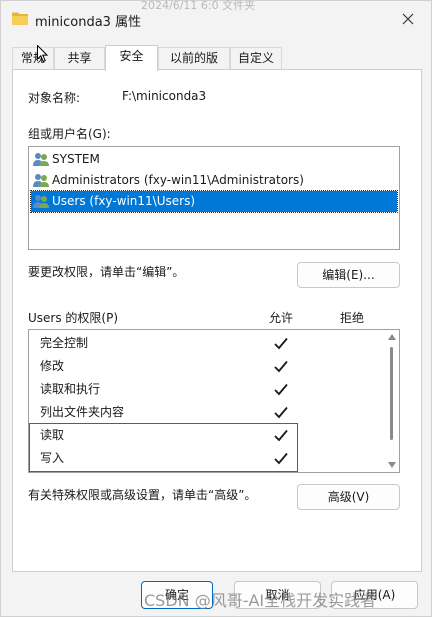  I want to click on permission-name: 读取, so click(52, 435).